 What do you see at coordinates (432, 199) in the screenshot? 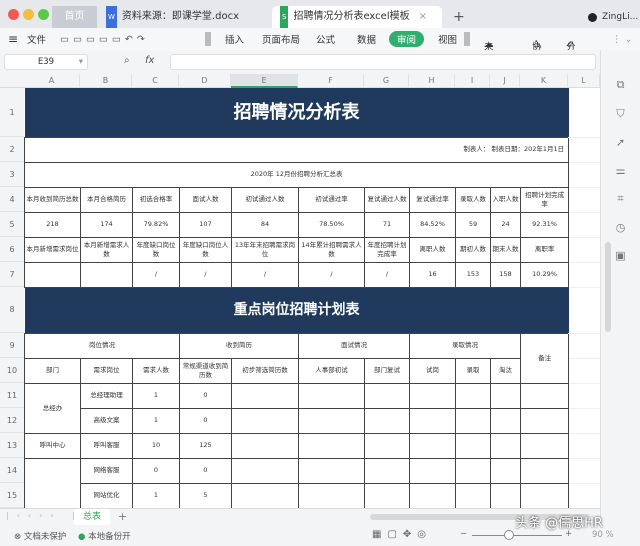
I see `cell: 复试通过率` at bounding box center [432, 199].